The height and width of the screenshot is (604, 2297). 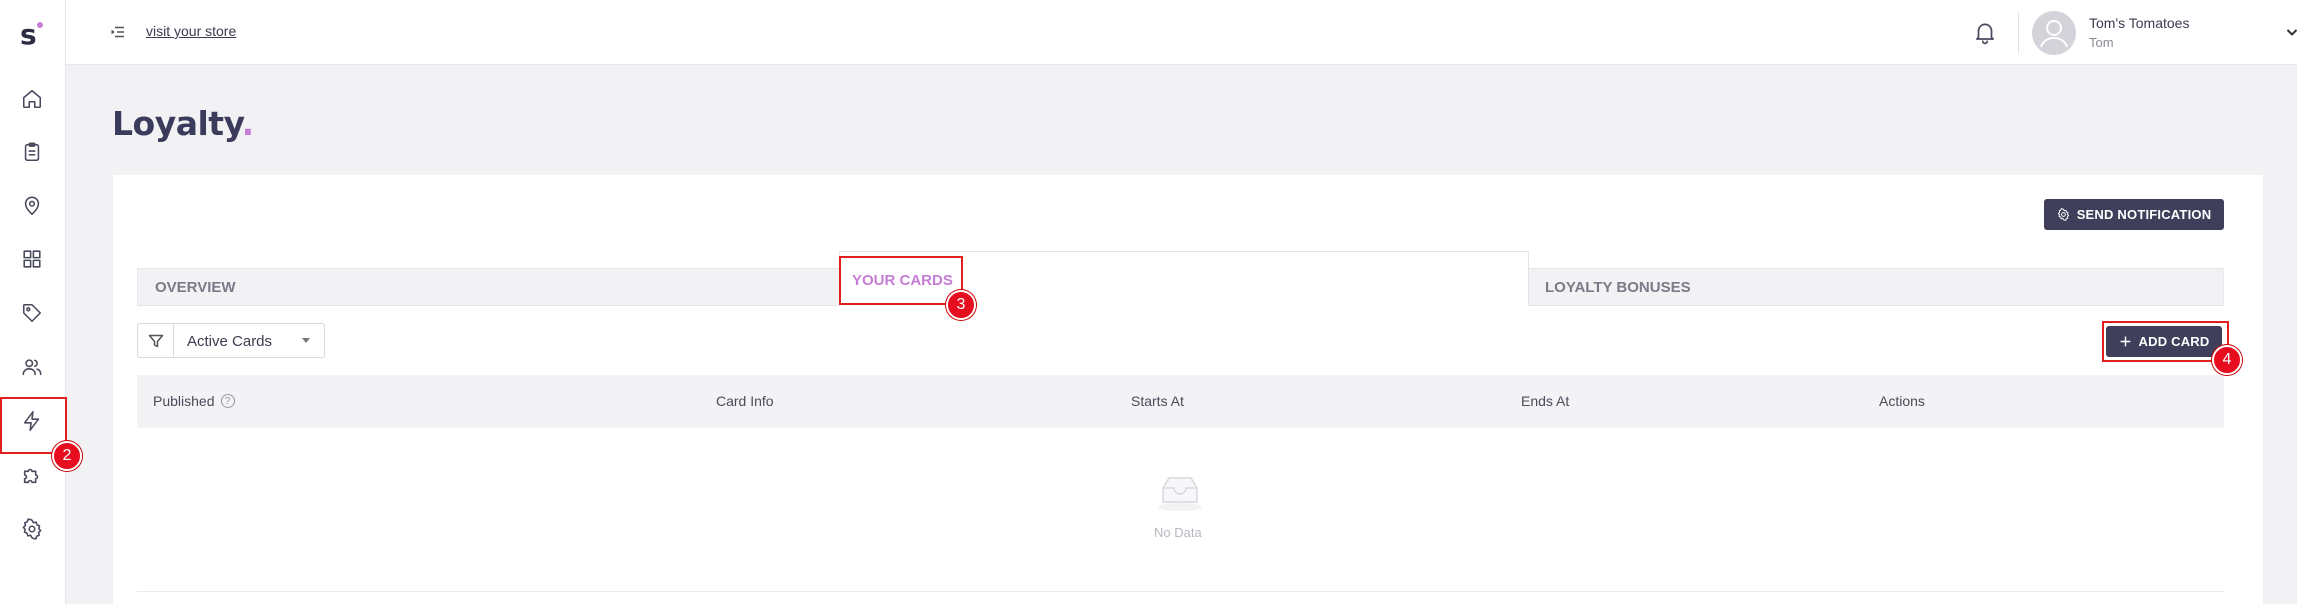 I want to click on puzzle-icon, so click(x=32, y=475).